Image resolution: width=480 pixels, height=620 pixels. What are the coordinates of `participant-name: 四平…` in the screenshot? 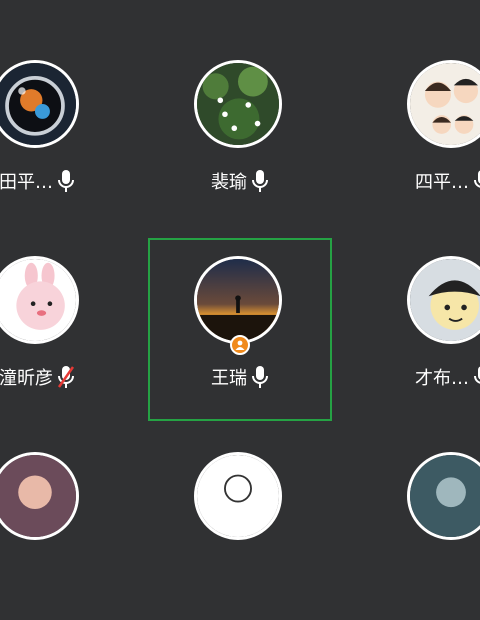 It's located at (442, 182).